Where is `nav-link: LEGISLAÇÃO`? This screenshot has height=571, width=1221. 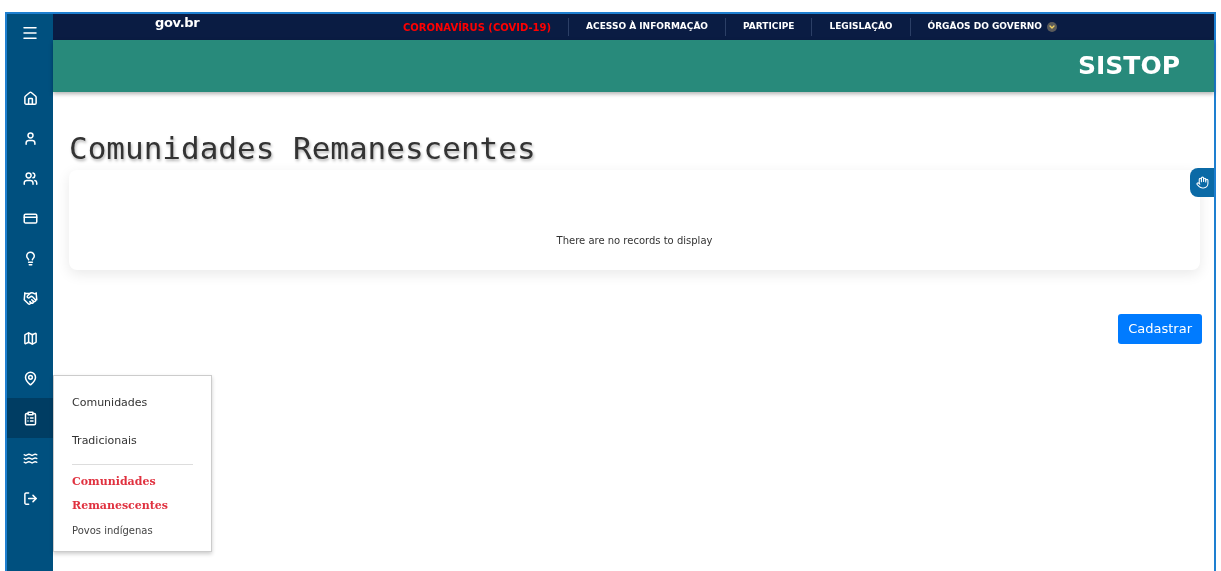 nav-link: LEGISLAÇÃO is located at coordinates (861, 27).